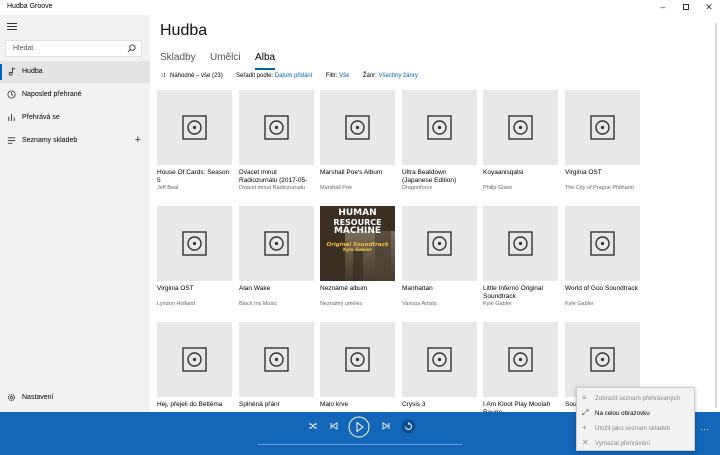  What do you see at coordinates (276, 256) in the screenshot?
I see `album-card: Alan Wake Black Iris Music` at bounding box center [276, 256].